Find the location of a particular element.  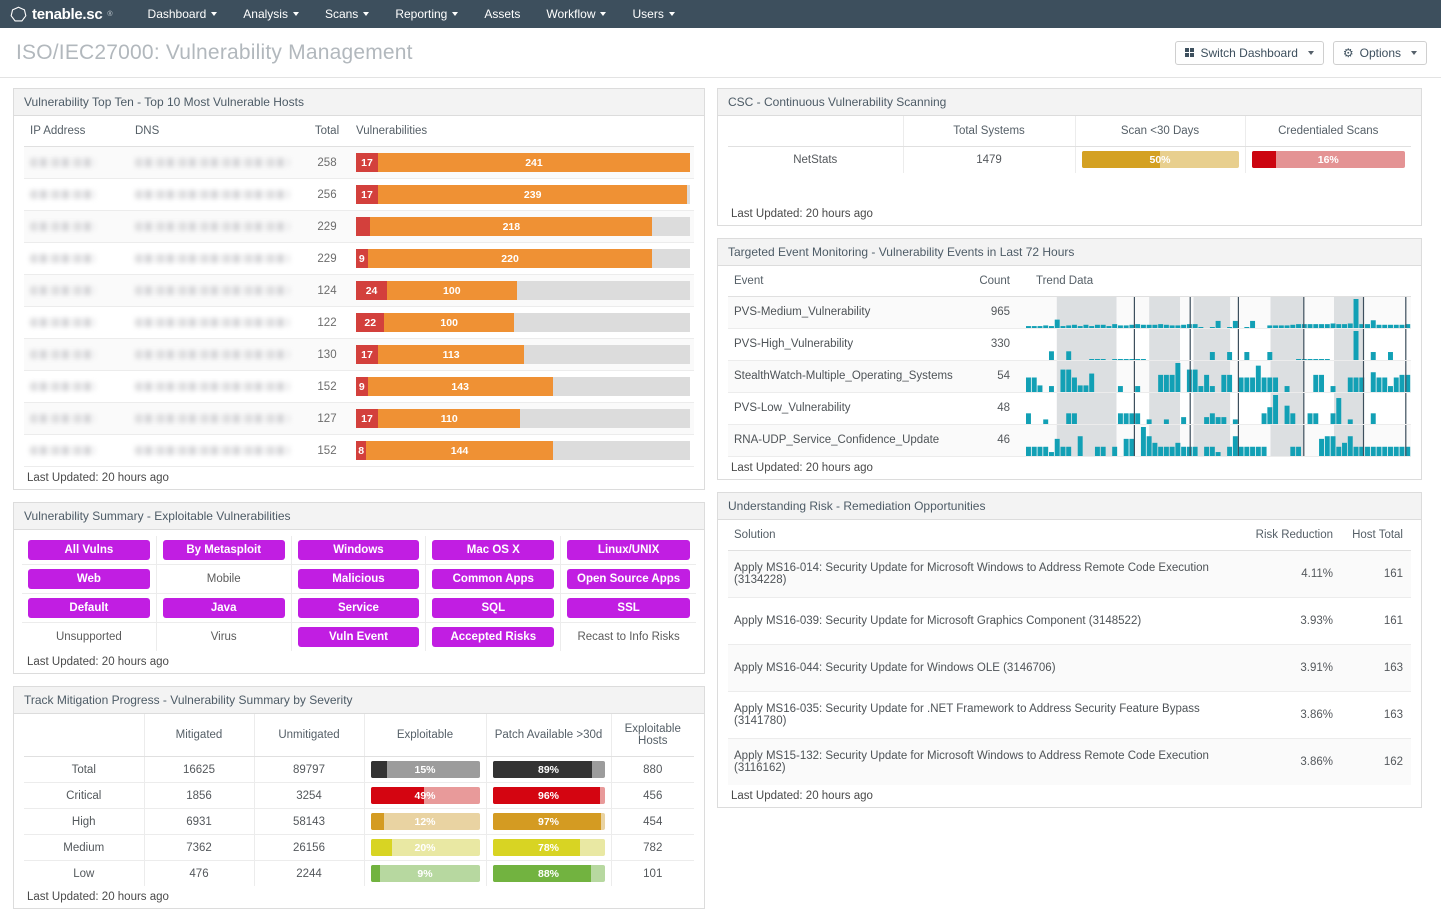

table-row: 122 22 100 is located at coordinates (359, 323).